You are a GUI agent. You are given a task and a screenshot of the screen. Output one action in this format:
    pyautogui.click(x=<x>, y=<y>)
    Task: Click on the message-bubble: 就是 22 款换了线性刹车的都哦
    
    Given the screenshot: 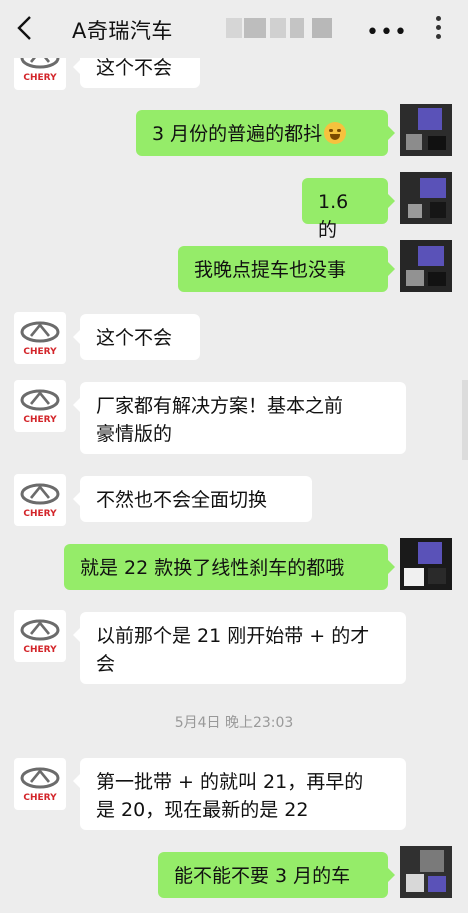 What is the action you would take?
    pyautogui.click(x=229, y=567)
    